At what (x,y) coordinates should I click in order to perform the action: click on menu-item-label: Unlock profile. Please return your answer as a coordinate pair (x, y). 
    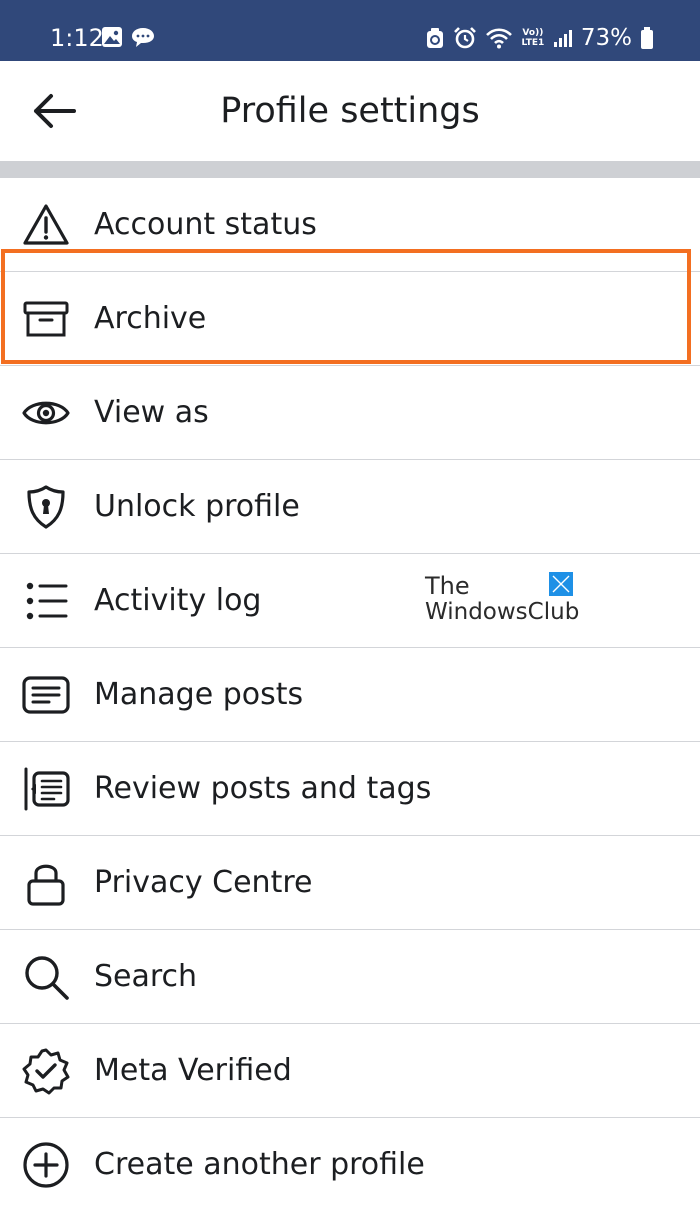
    Looking at the image, I should click on (197, 506).